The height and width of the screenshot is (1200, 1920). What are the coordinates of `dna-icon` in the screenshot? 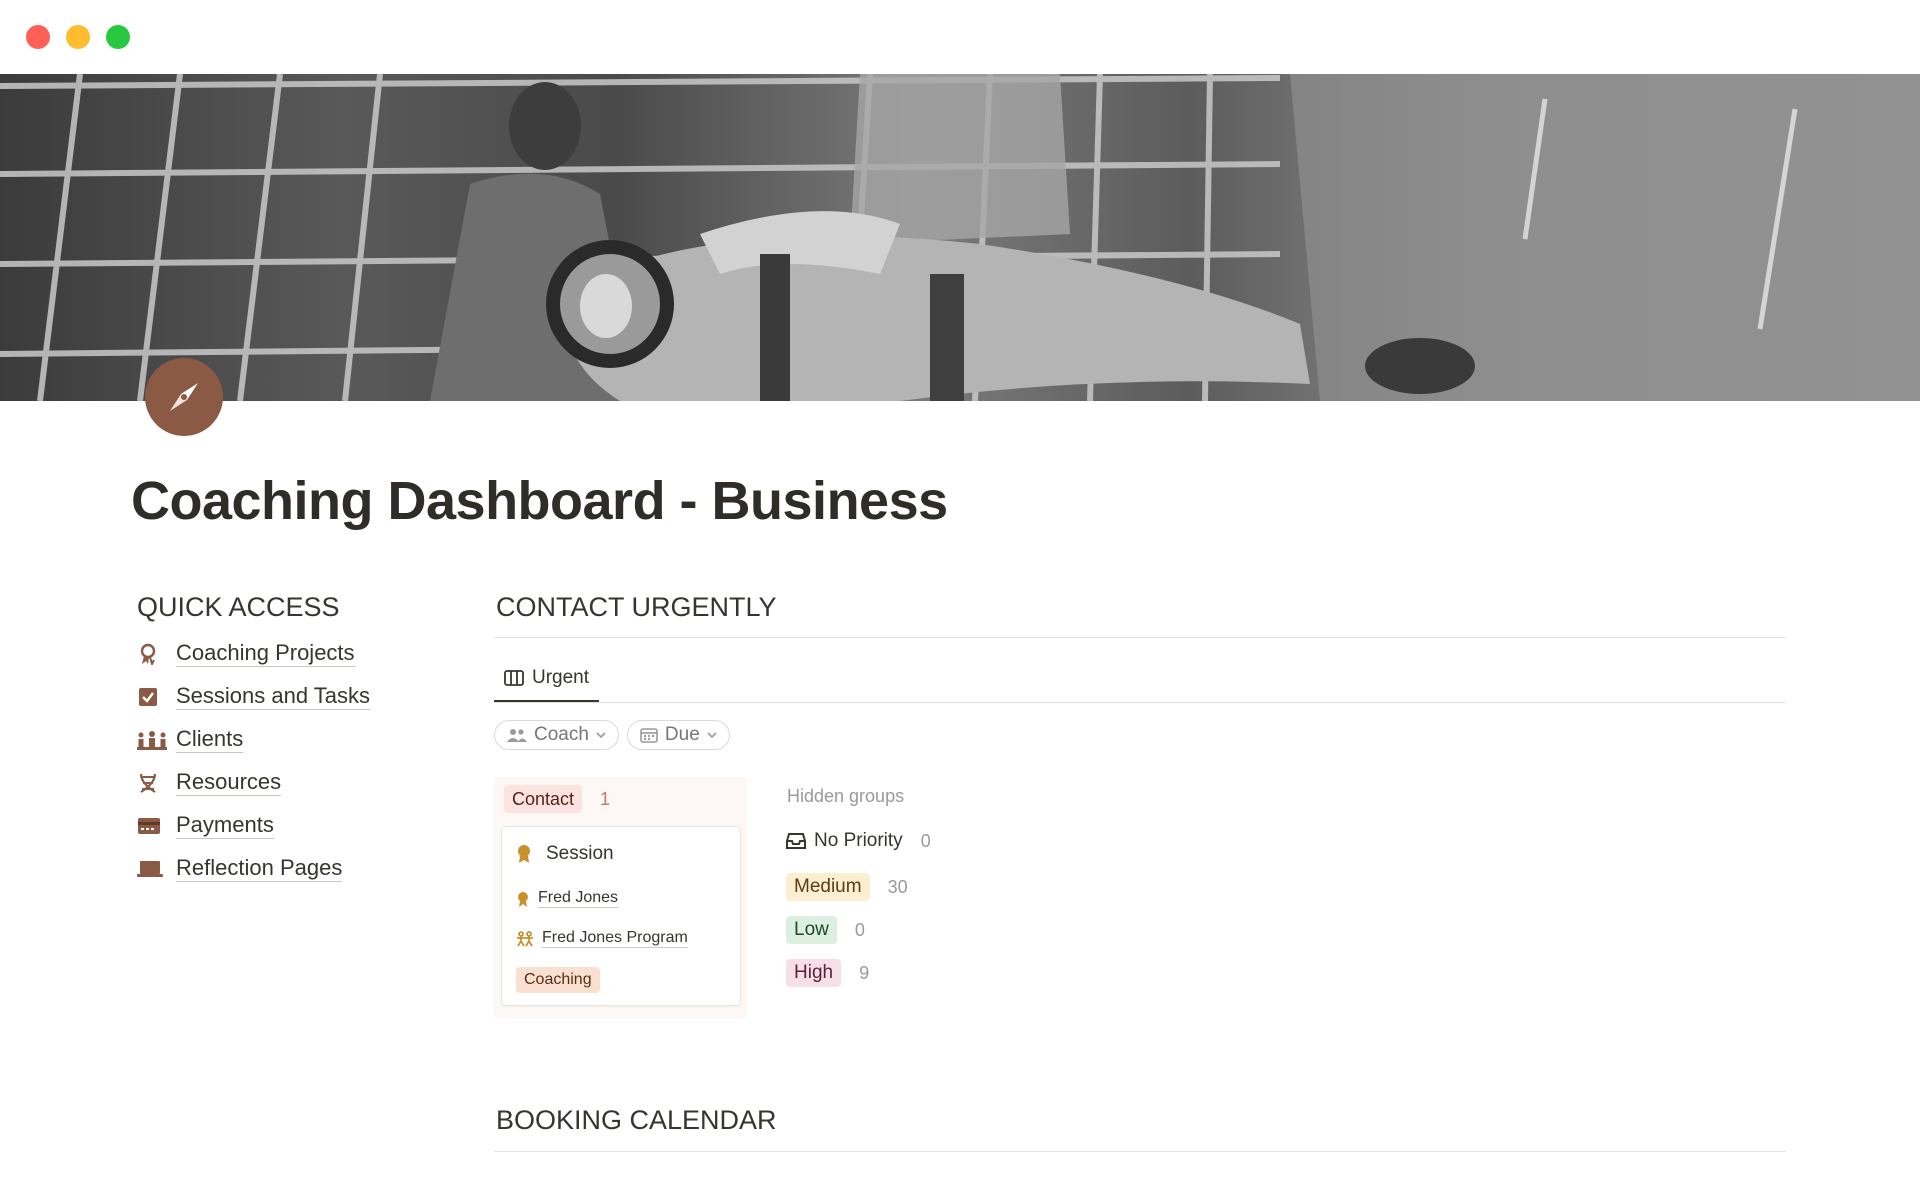 It's located at (152, 783).